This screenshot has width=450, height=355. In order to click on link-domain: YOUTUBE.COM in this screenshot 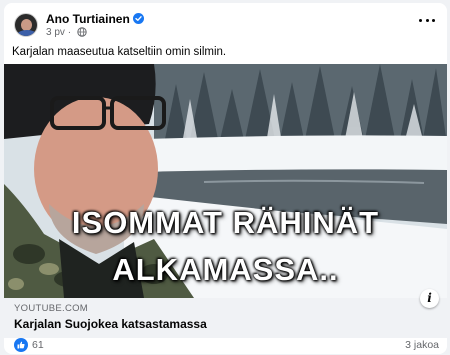, I will do `click(51, 308)`.